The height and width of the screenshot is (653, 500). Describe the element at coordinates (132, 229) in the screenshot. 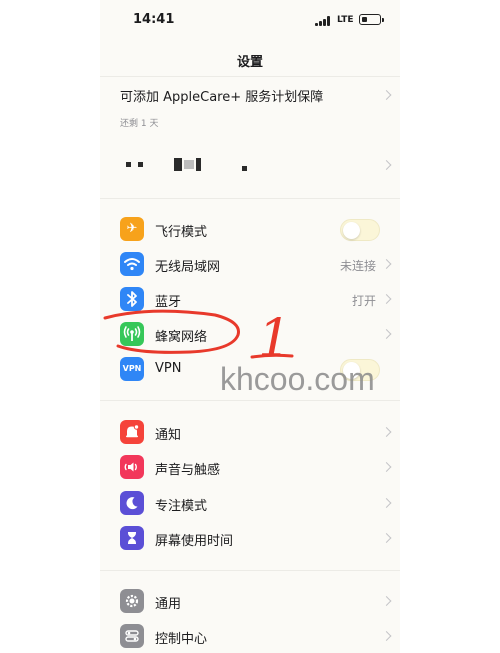

I see `airplane-icon: ✈` at that location.